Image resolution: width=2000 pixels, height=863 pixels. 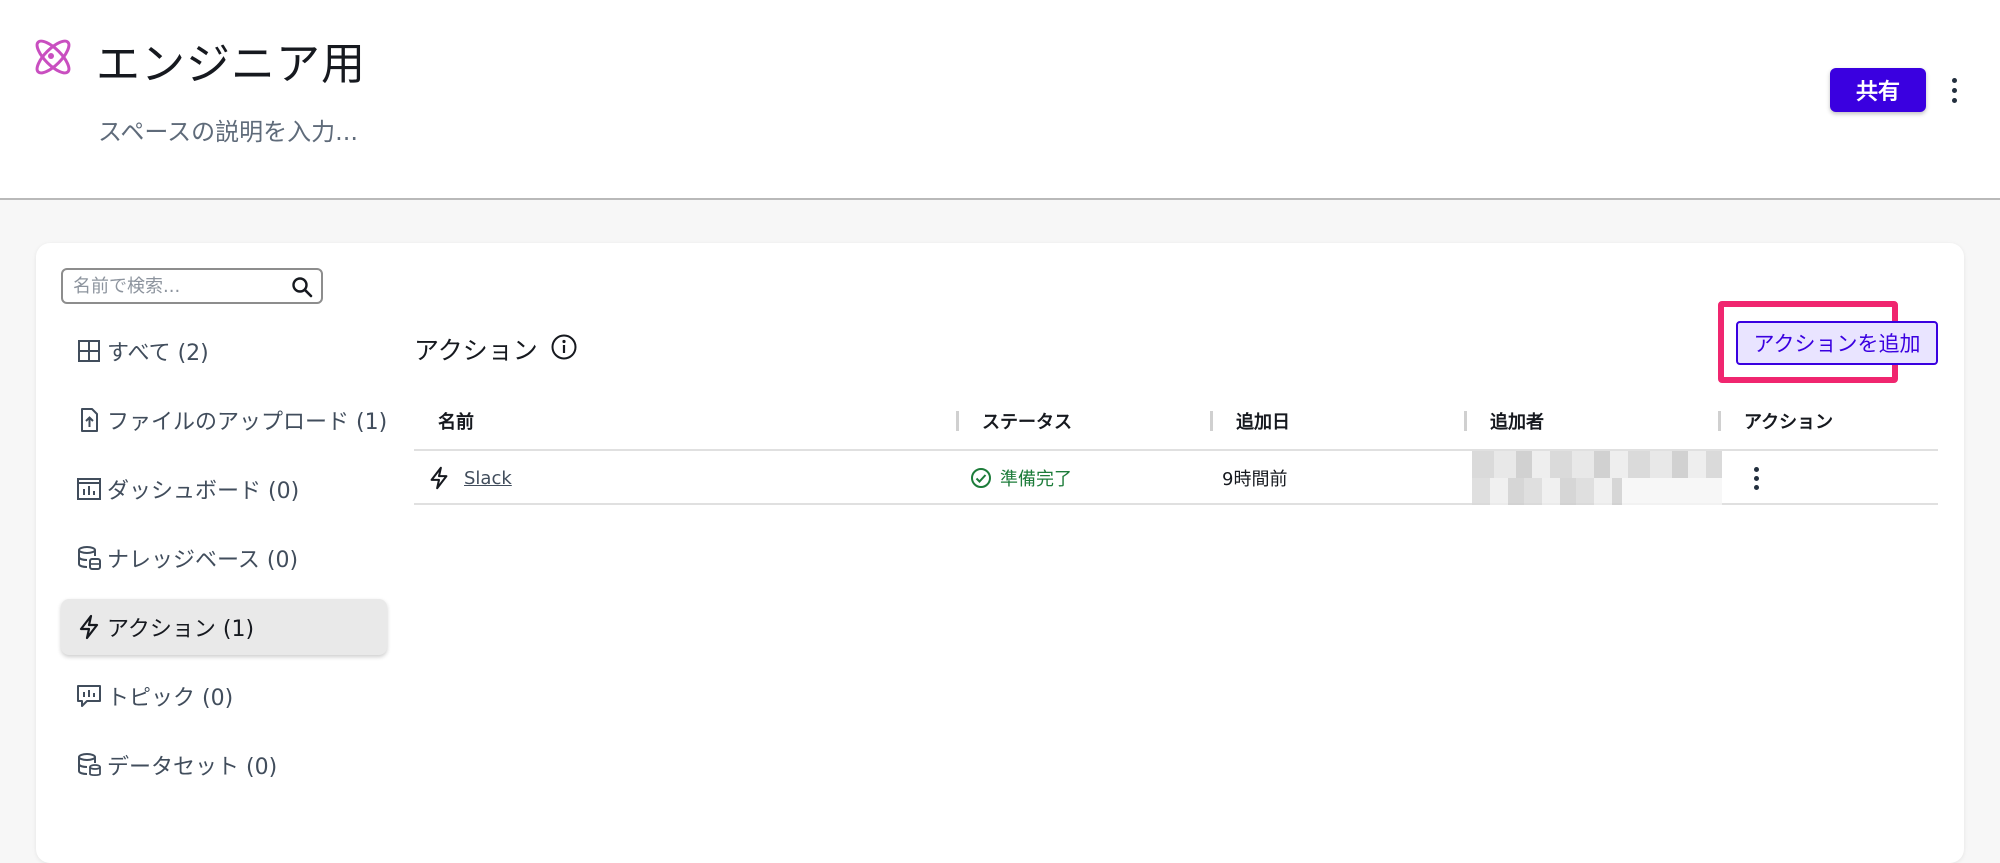 What do you see at coordinates (203, 491) in the screenshot?
I see `sidebar-item-label: ダッシュボード (0)` at bounding box center [203, 491].